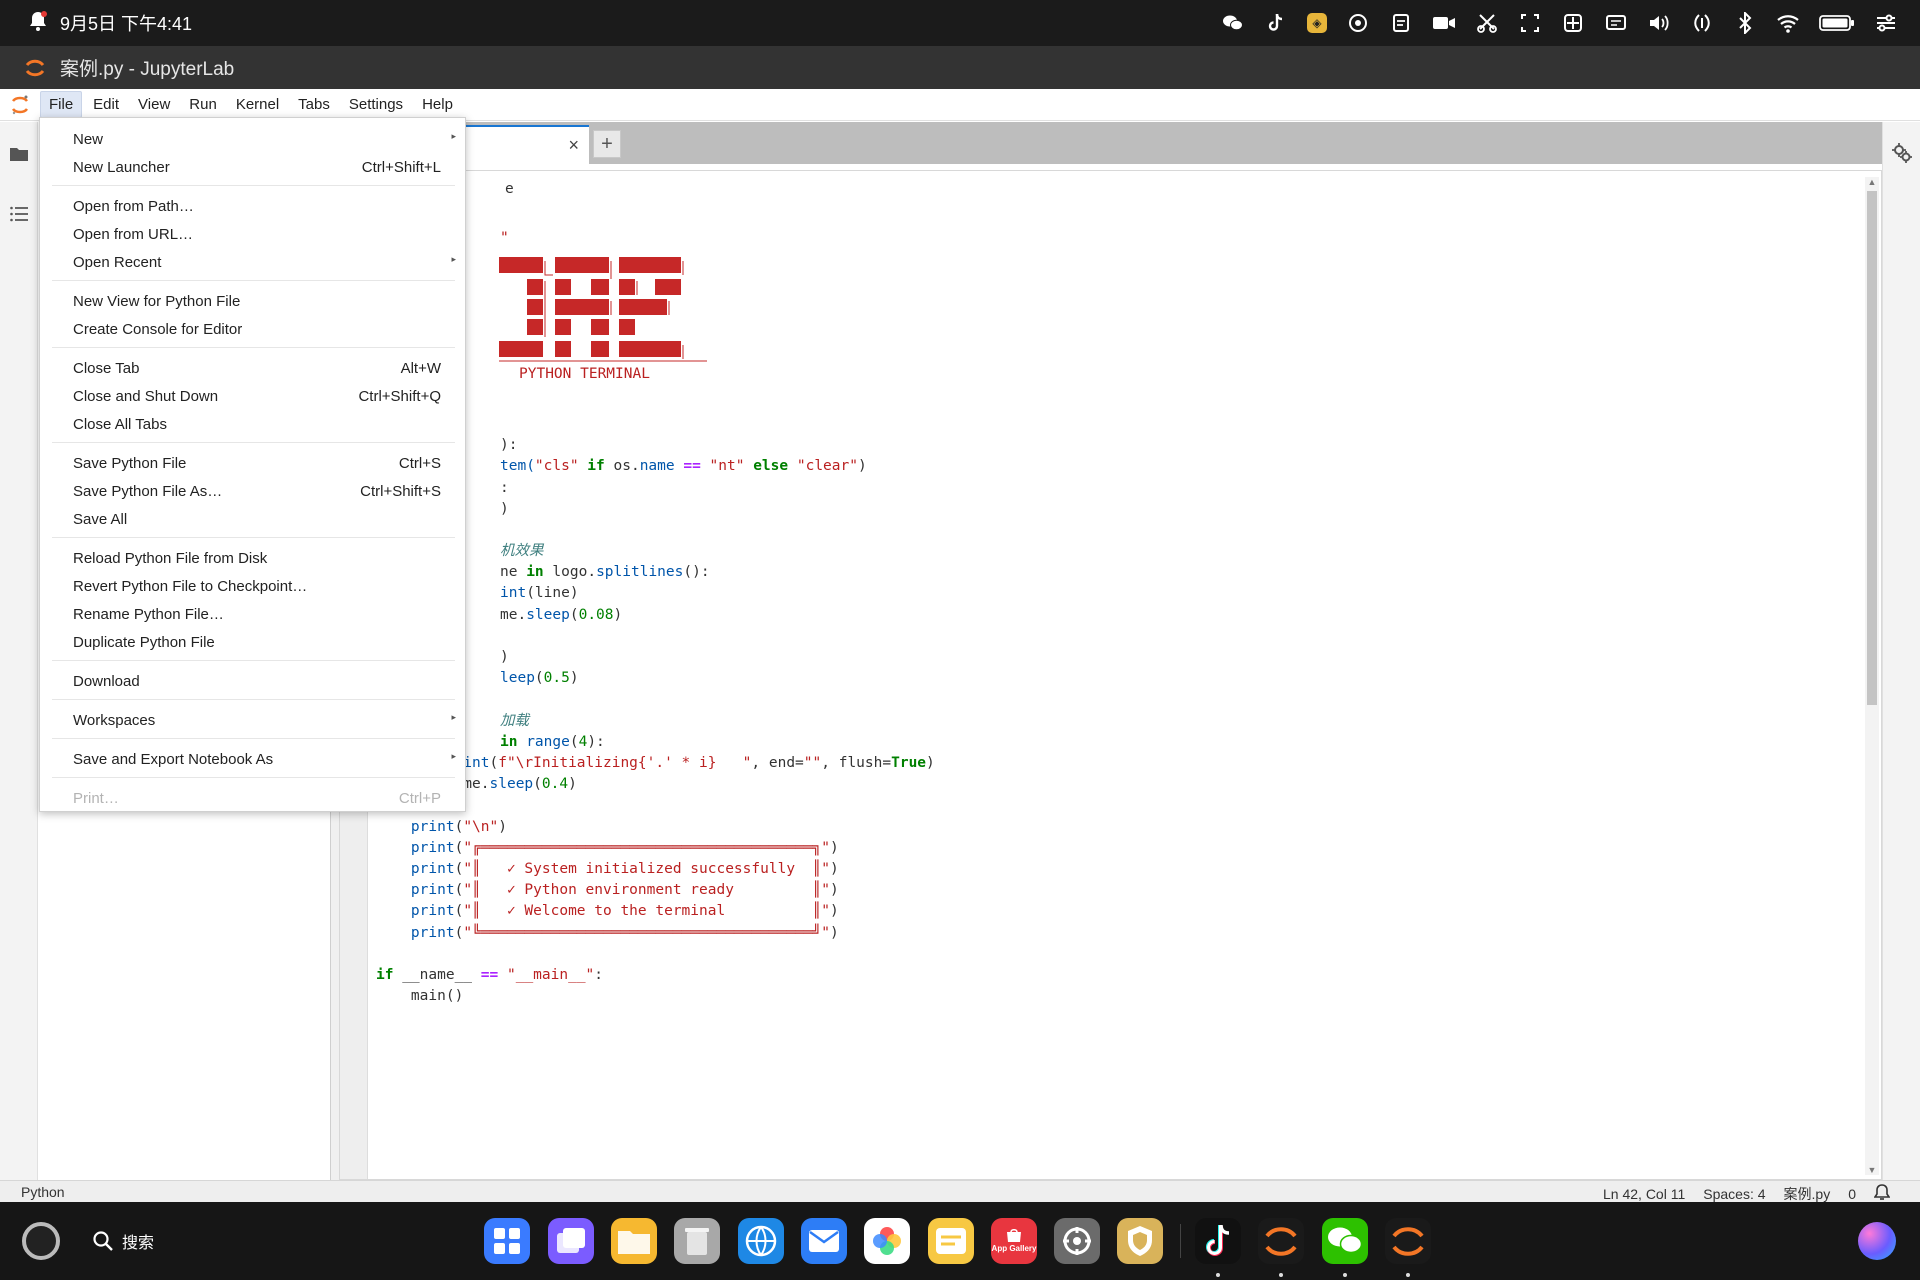 This screenshot has height=1280, width=1920. I want to click on wechat-icon, so click(1233, 23).